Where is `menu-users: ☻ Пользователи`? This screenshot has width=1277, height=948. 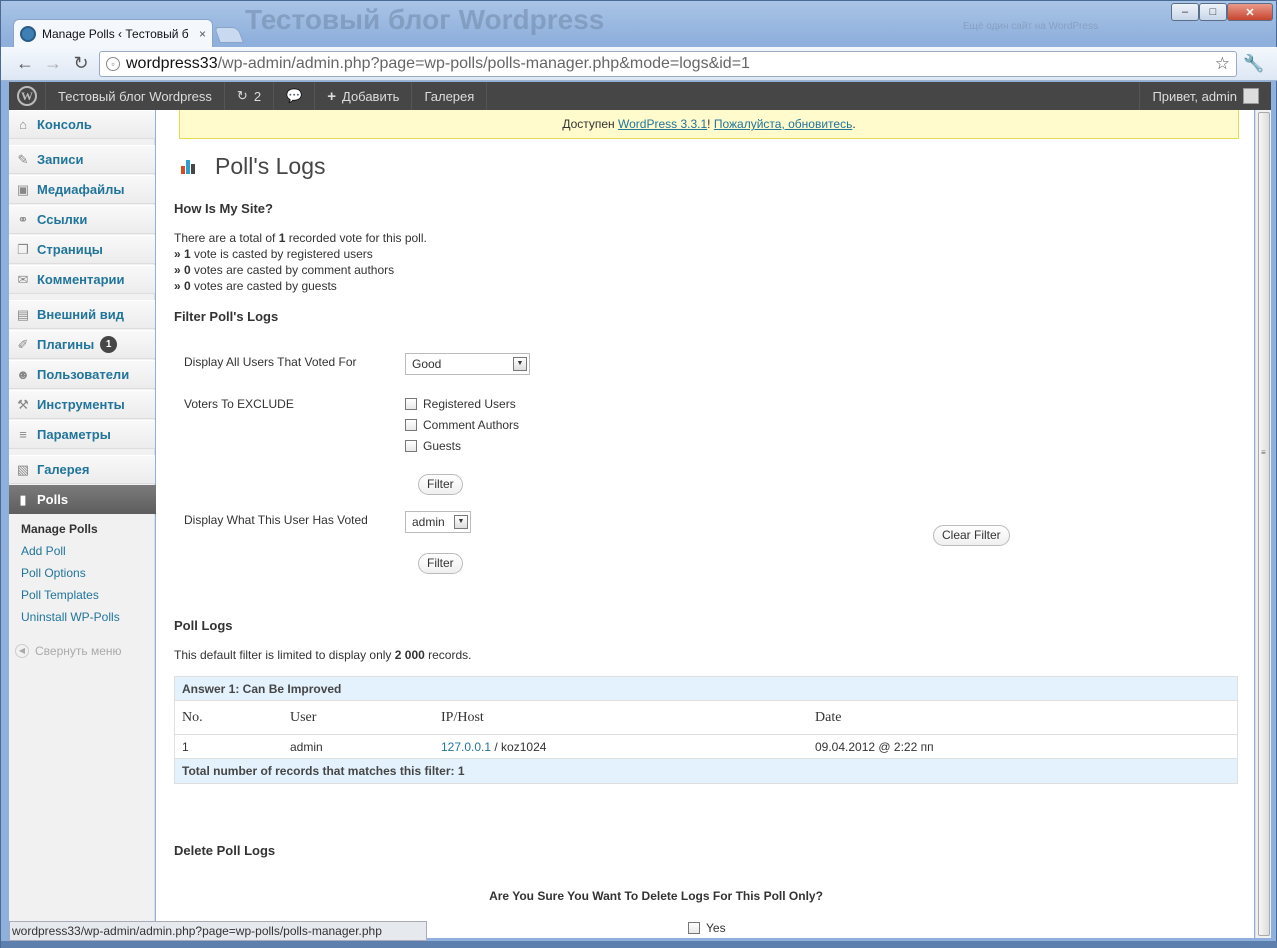 menu-users: ☻ Пользователи is located at coordinates (82, 374).